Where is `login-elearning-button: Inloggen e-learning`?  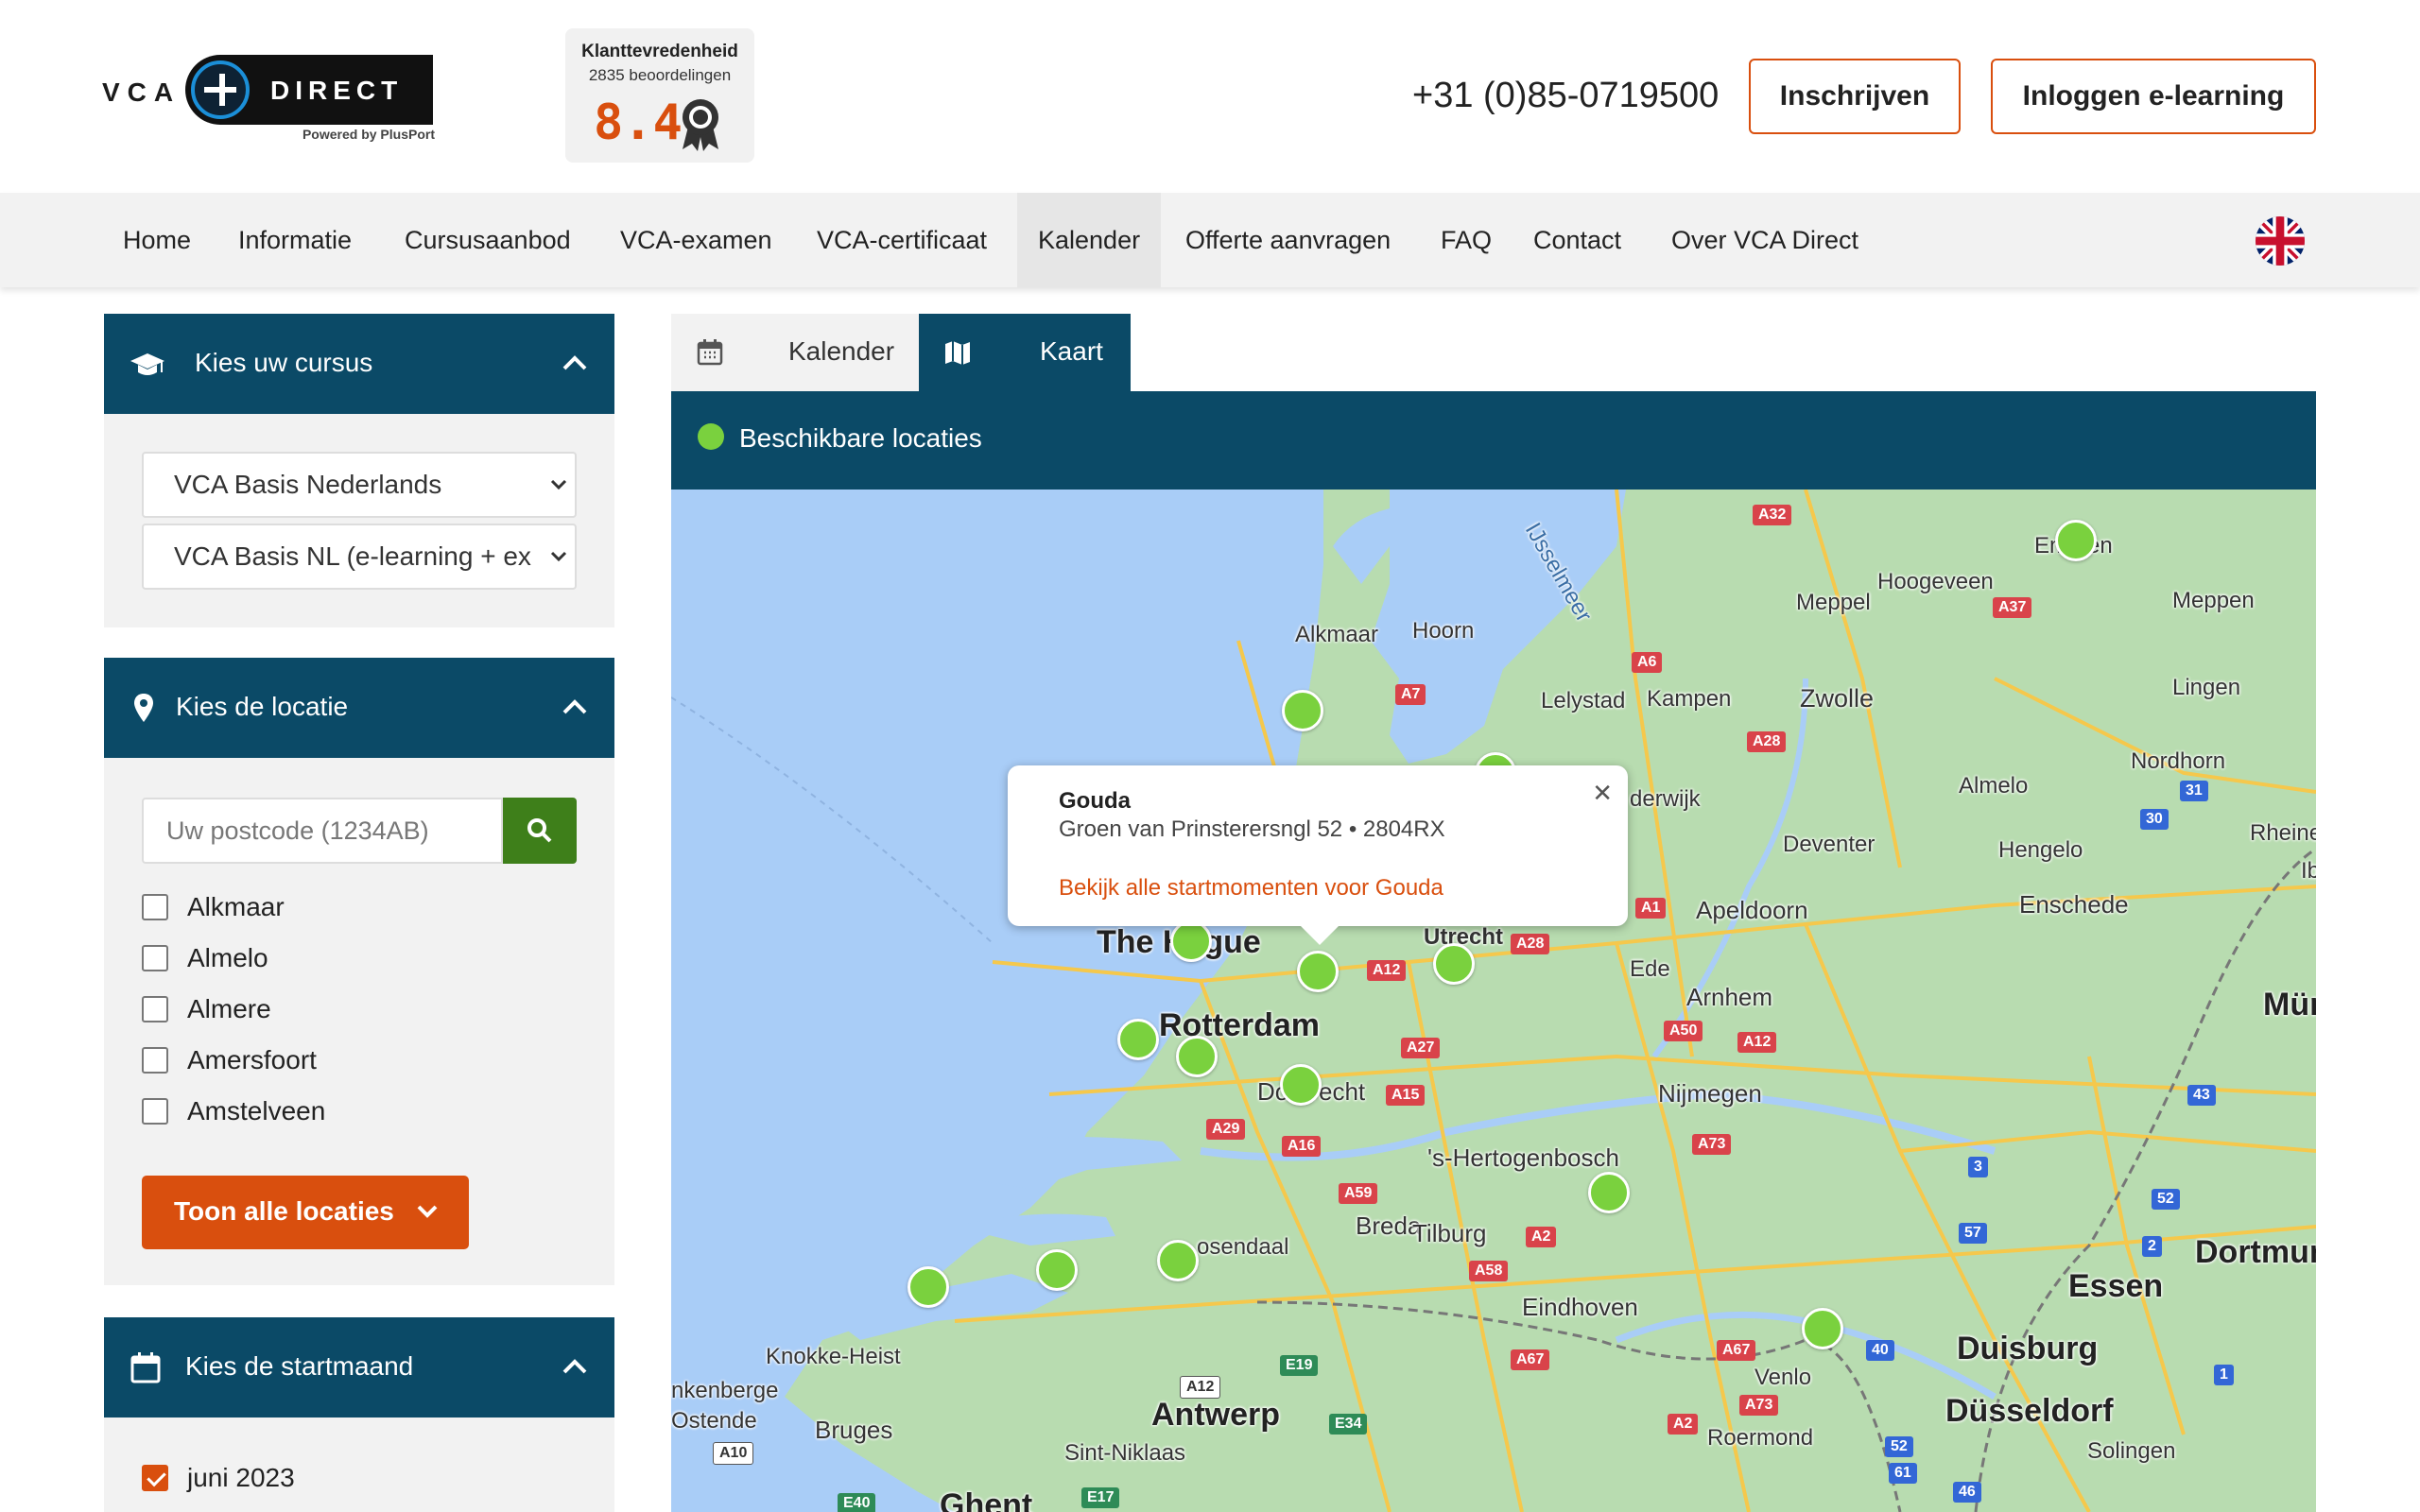
login-elearning-button: Inloggen e-learning is located at coordinates (2153, 96).